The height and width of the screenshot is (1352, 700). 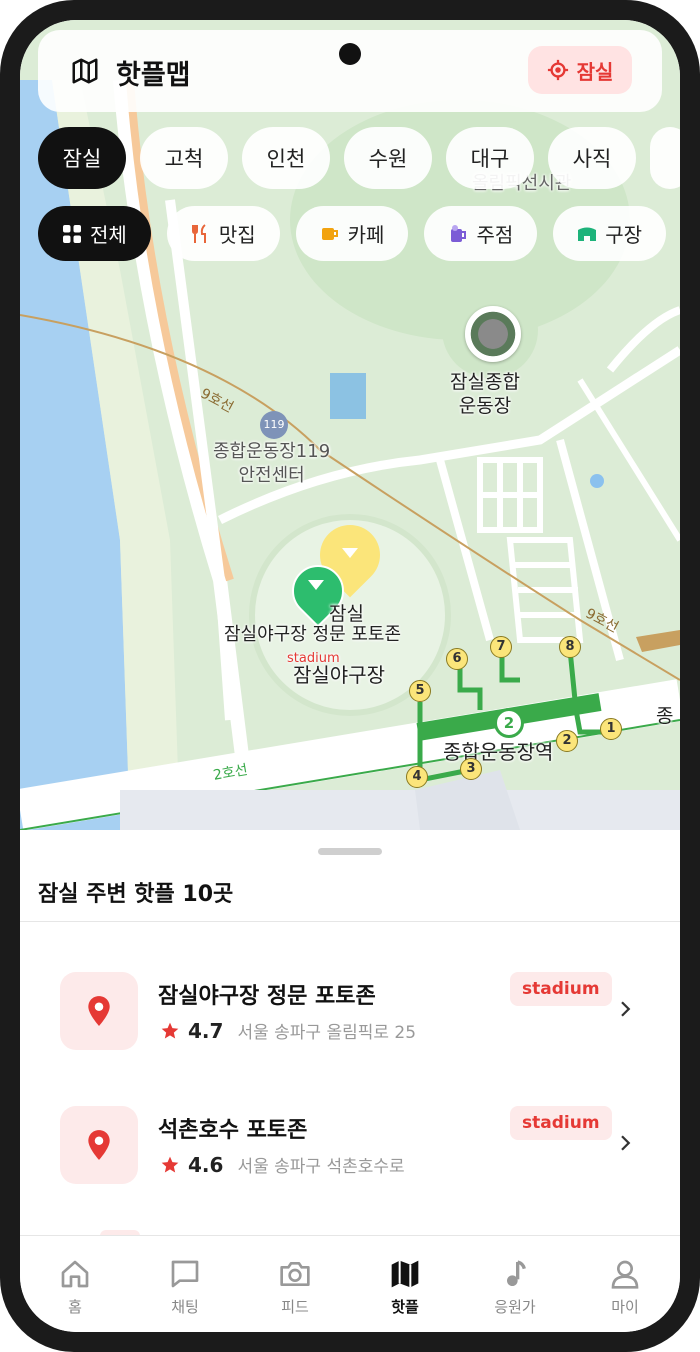 What do you see at coordinates (350, 851) in the screenshot?
I see `sheet-drag-handle` at bounding box center [350, 851].